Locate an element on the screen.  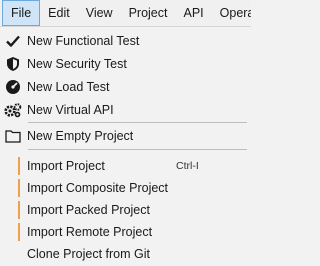
shield-icon is located at coordinates (13, 64).